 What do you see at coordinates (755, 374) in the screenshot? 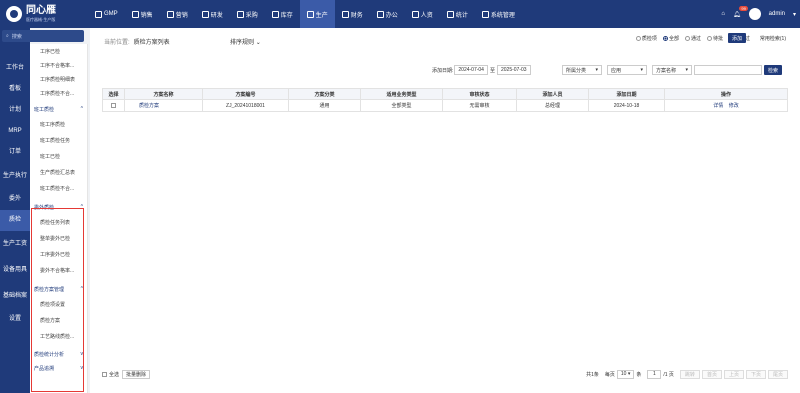
I see `next-page-button: 下页` at bounding box center [755, 374].